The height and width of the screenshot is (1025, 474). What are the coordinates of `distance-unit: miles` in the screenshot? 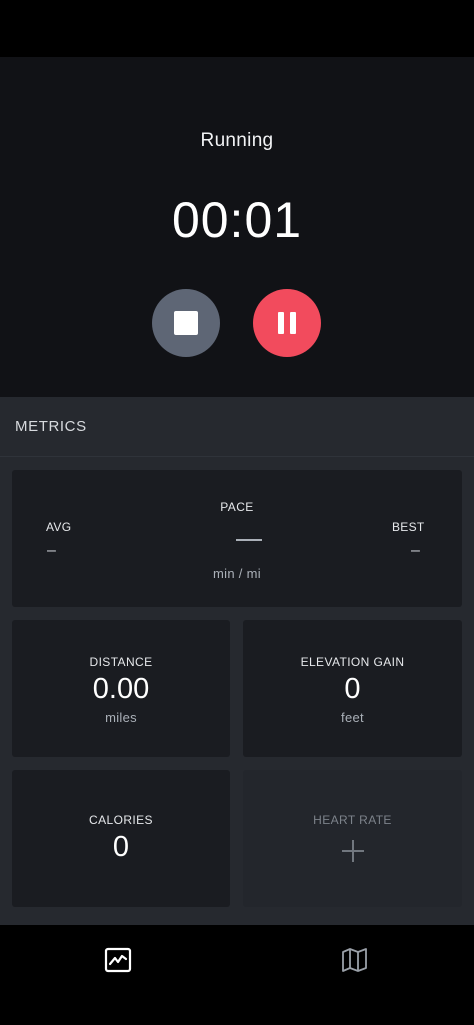 It's located at (121, 717).